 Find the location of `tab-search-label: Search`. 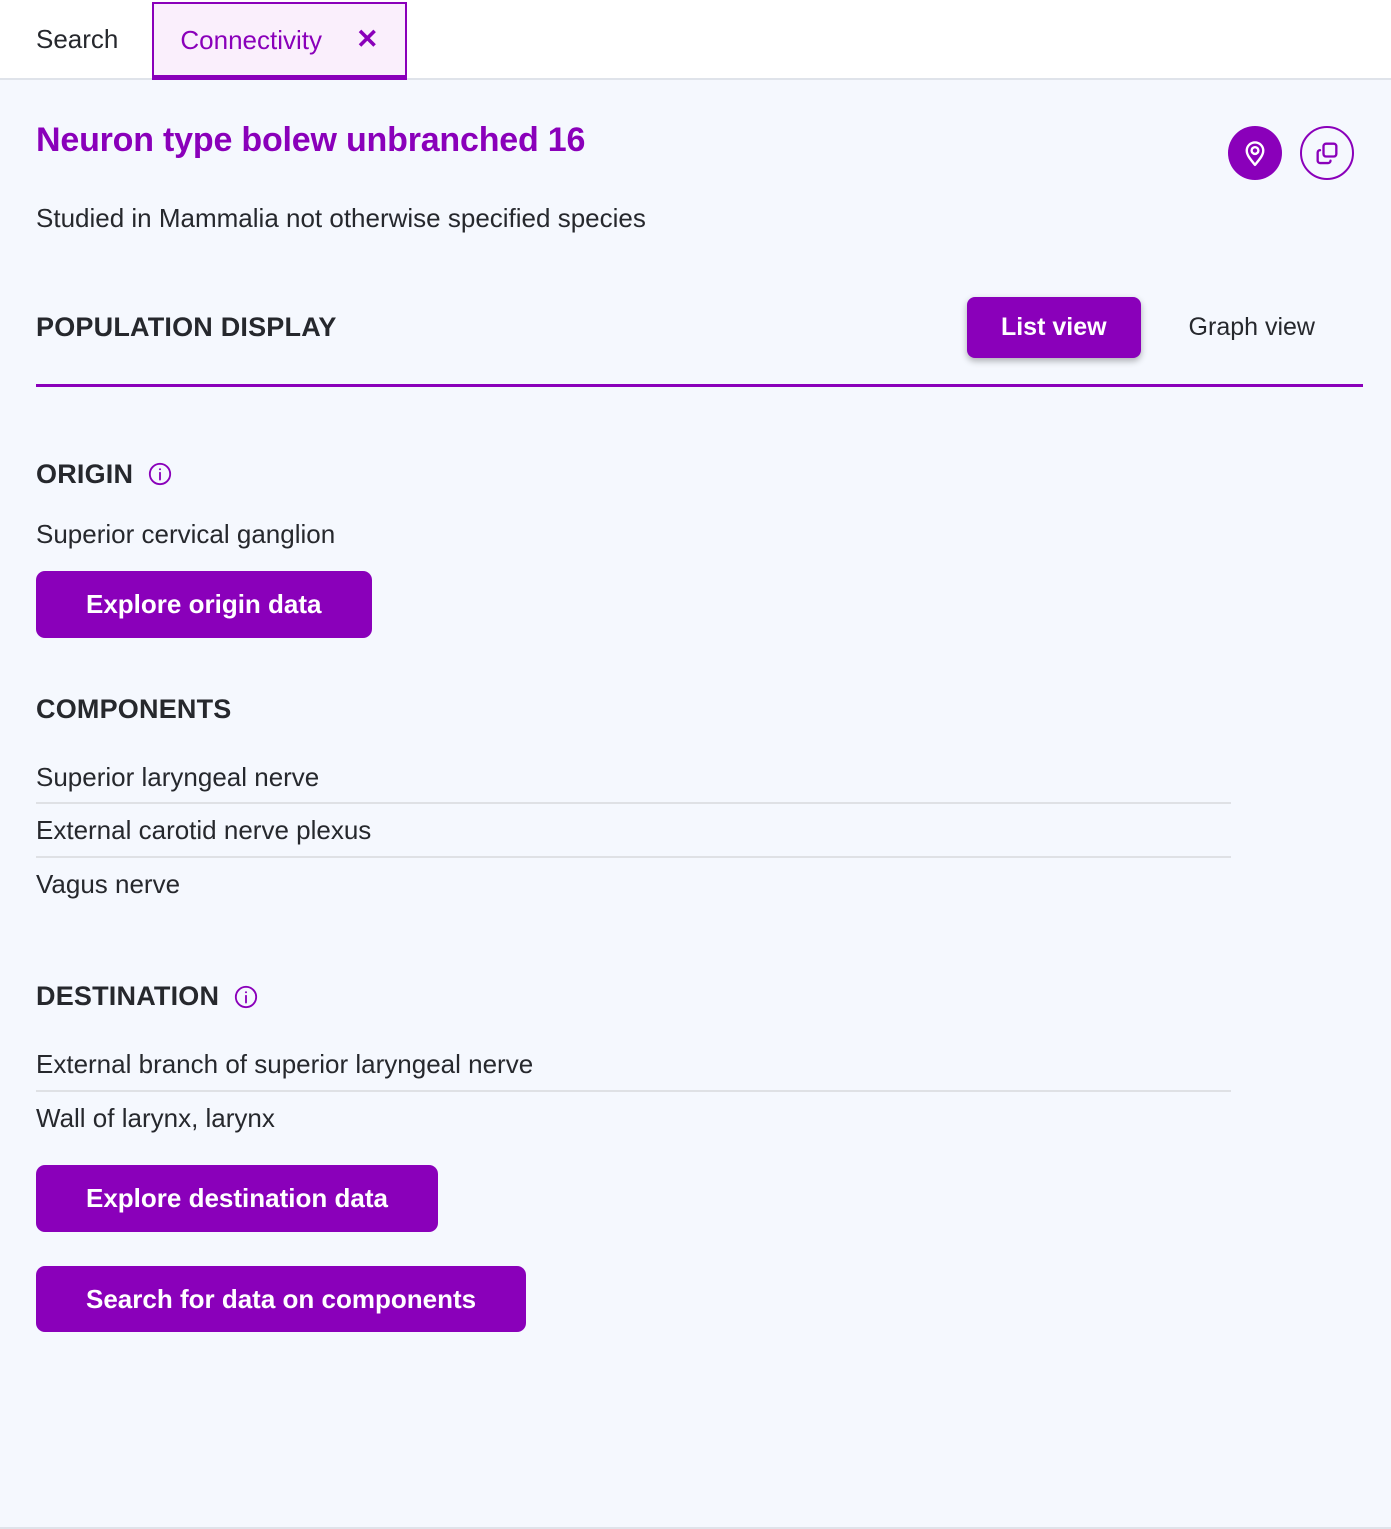

tab-search-label: Search is located at coordinates (77, 39).